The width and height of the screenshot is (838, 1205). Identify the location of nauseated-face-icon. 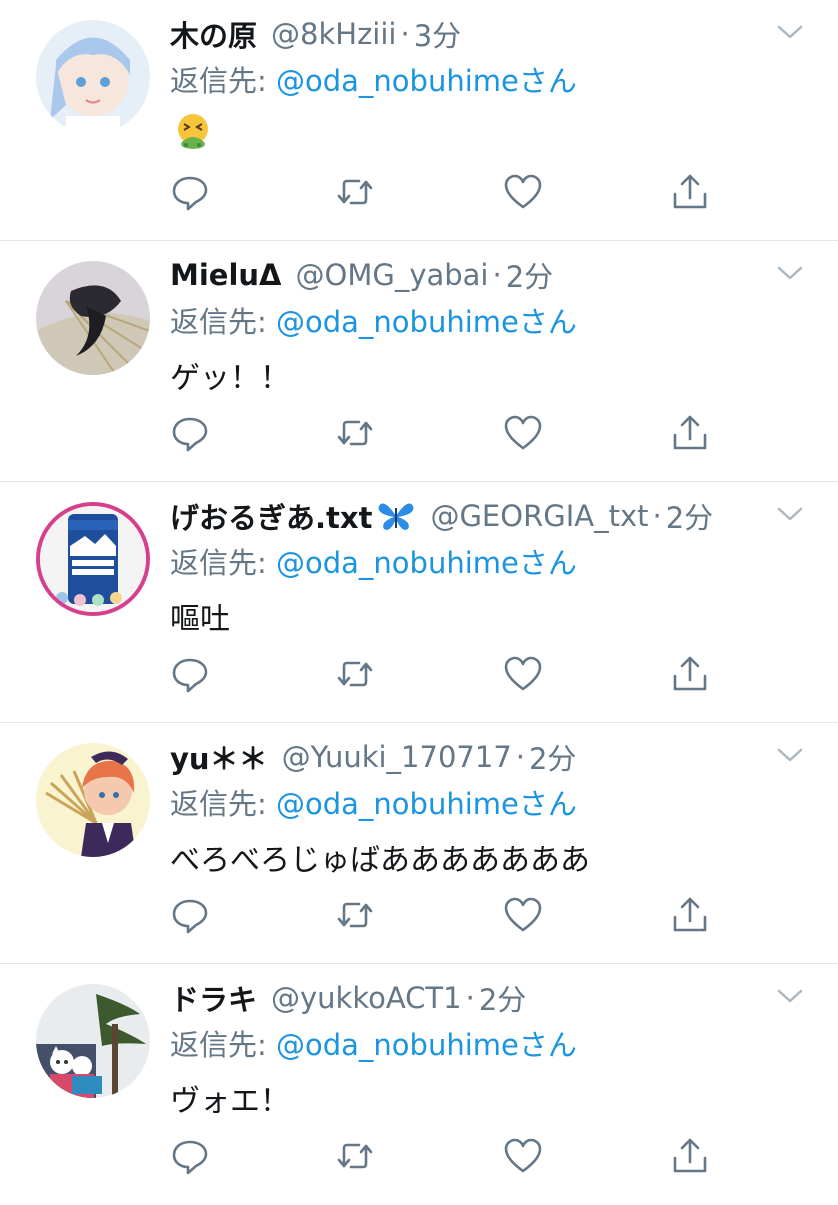
(193, 131).